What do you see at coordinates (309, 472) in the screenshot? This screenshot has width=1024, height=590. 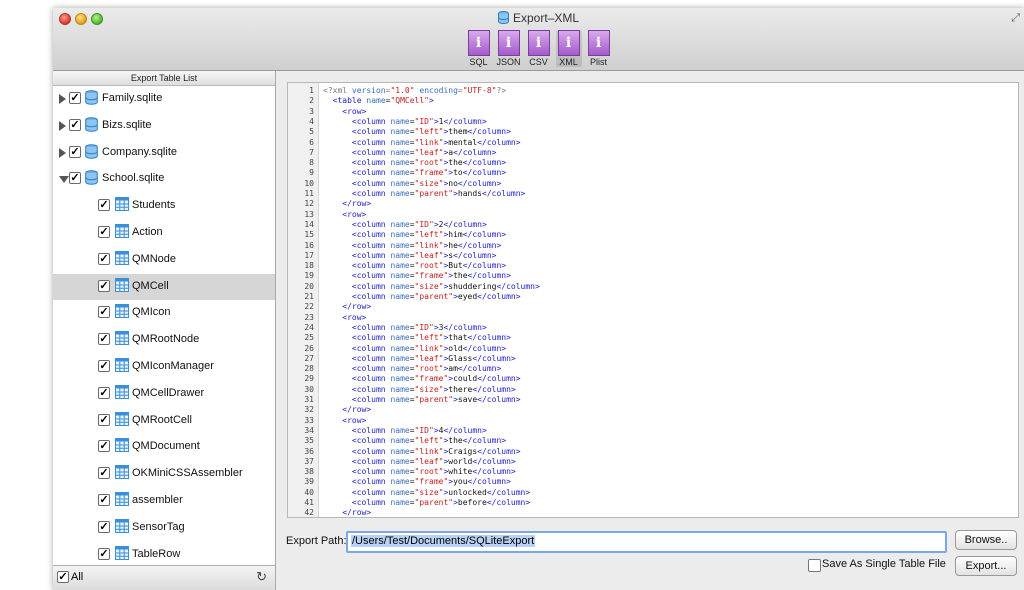 I see `line-number: 38` at bounding box center [309, 472].